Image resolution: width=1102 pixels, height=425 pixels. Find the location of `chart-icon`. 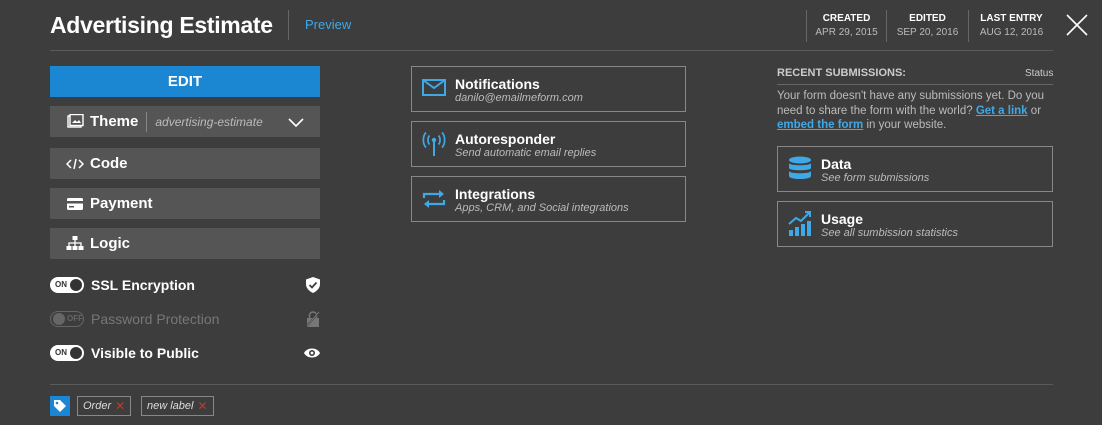

chart-icon is located at coordinates (800, 226).